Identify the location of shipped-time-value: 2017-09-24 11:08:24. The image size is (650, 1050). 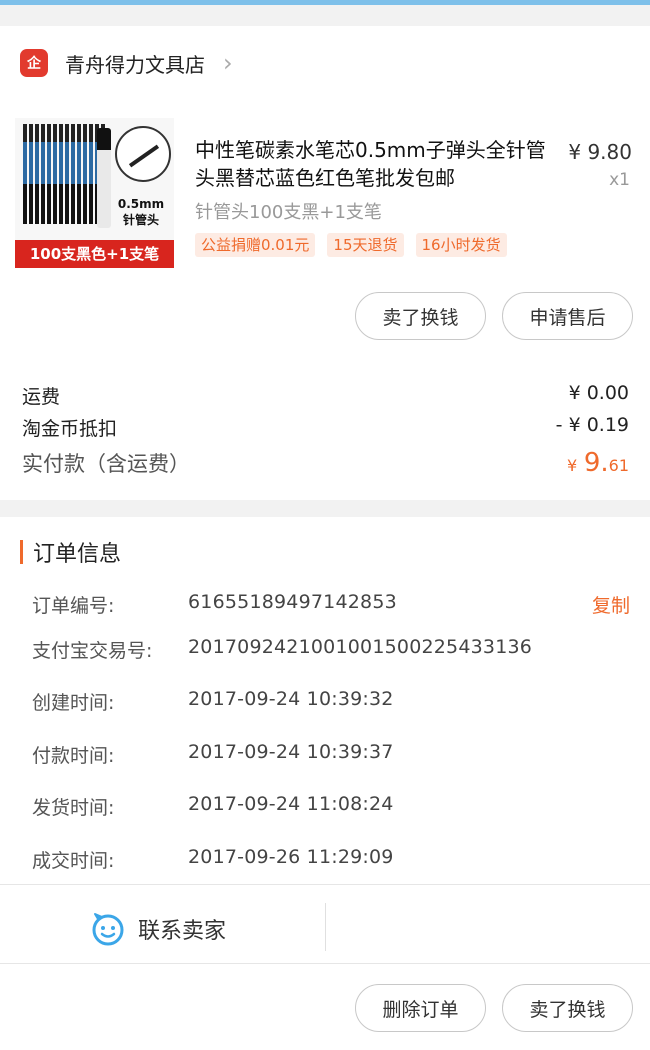
(291, 804).